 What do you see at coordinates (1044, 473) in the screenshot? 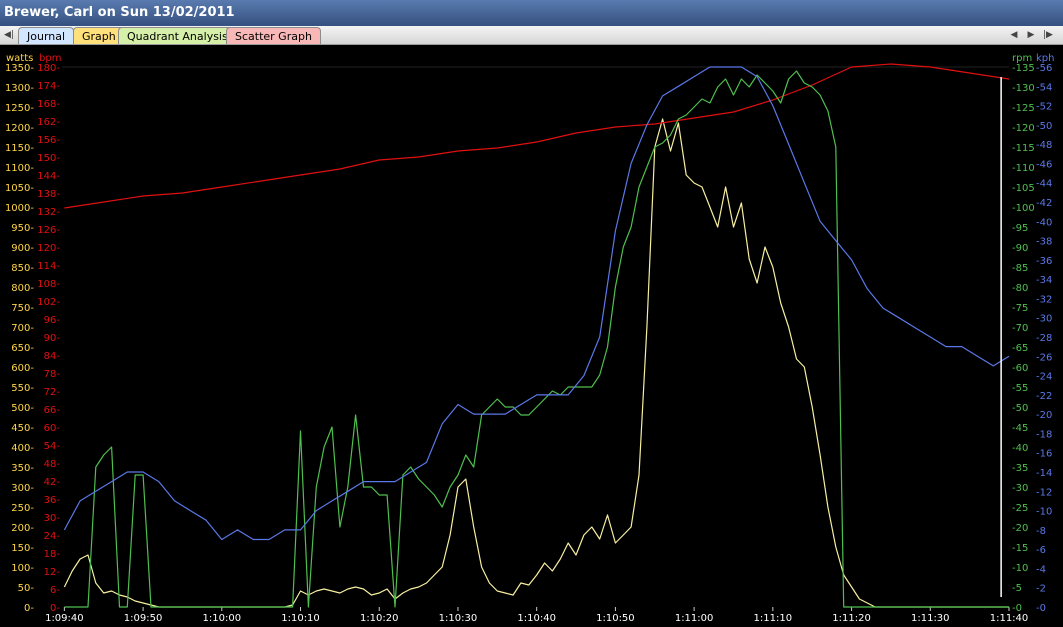
I see `kph-tick-label: -14` at bounding box center [1044, 473].